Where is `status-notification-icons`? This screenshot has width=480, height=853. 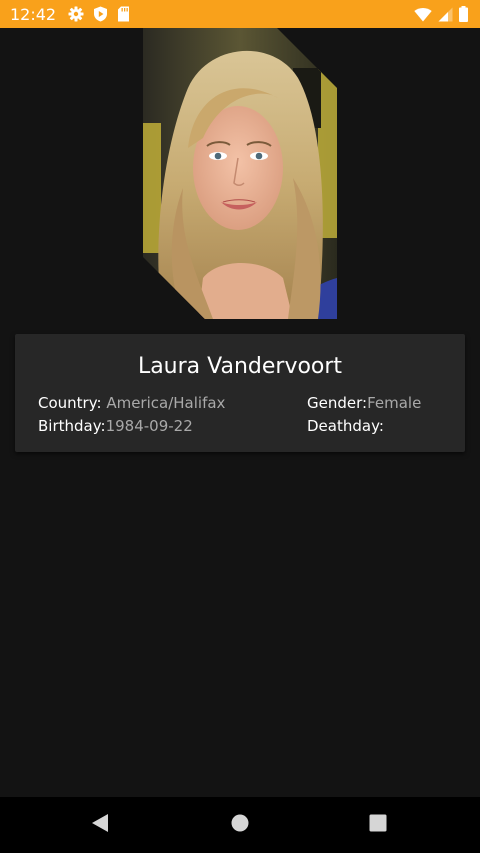 status-notification-icons is located at coordinates (99, 14).